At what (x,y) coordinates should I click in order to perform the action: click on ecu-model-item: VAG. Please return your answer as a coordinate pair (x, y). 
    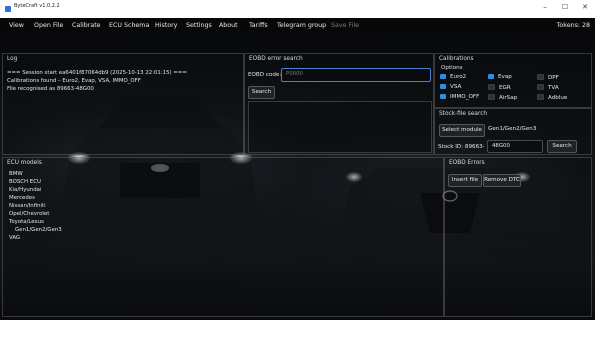
    Looking at the image, I should click on (14, 238).